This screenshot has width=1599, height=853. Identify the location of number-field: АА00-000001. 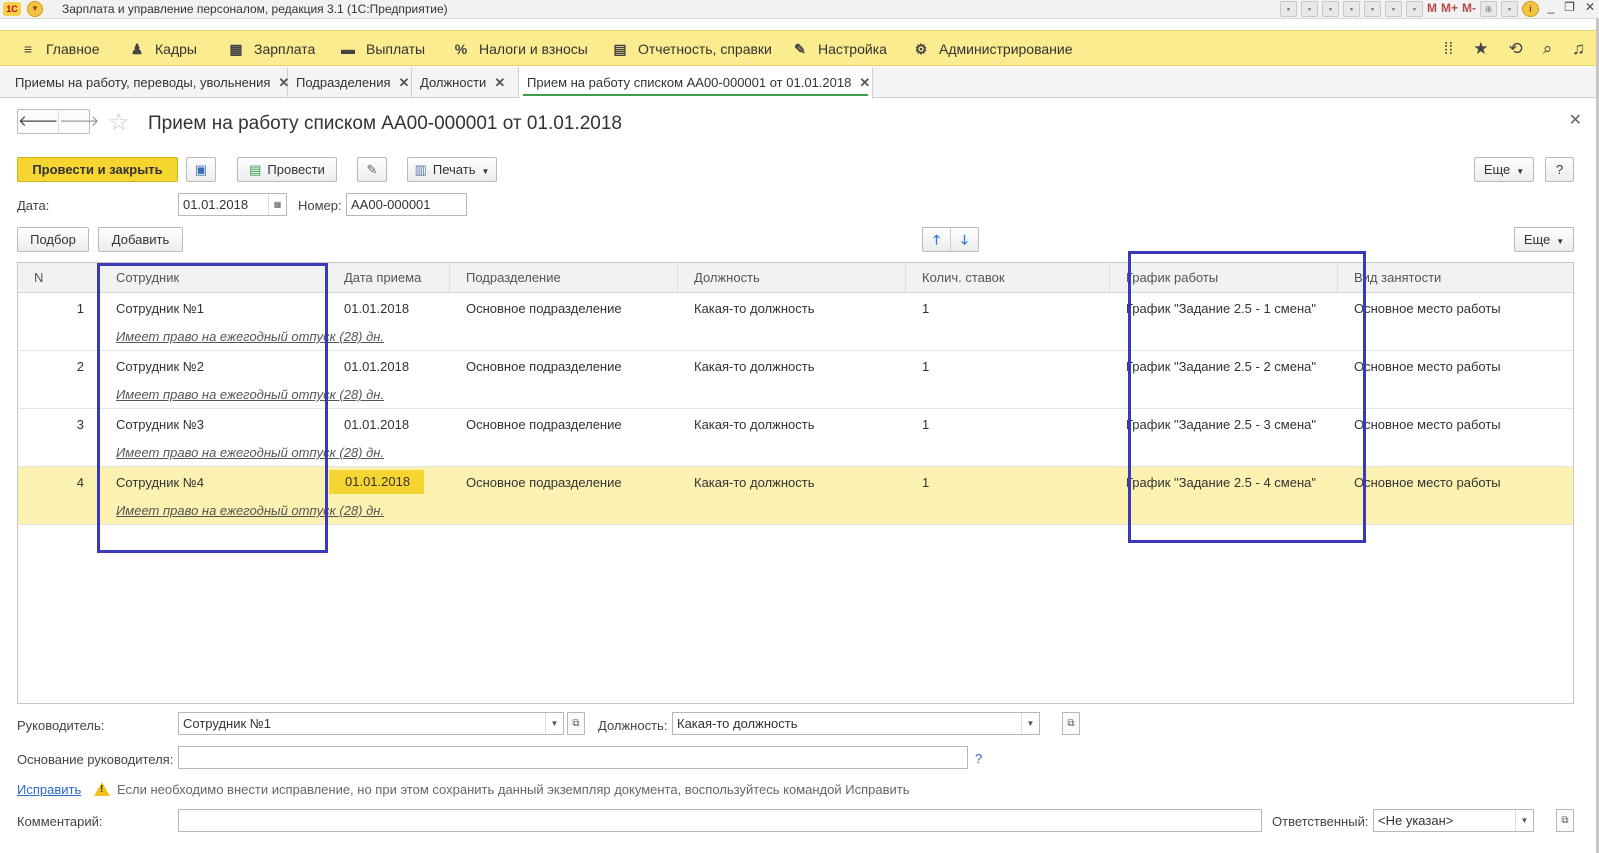
(406, 204).